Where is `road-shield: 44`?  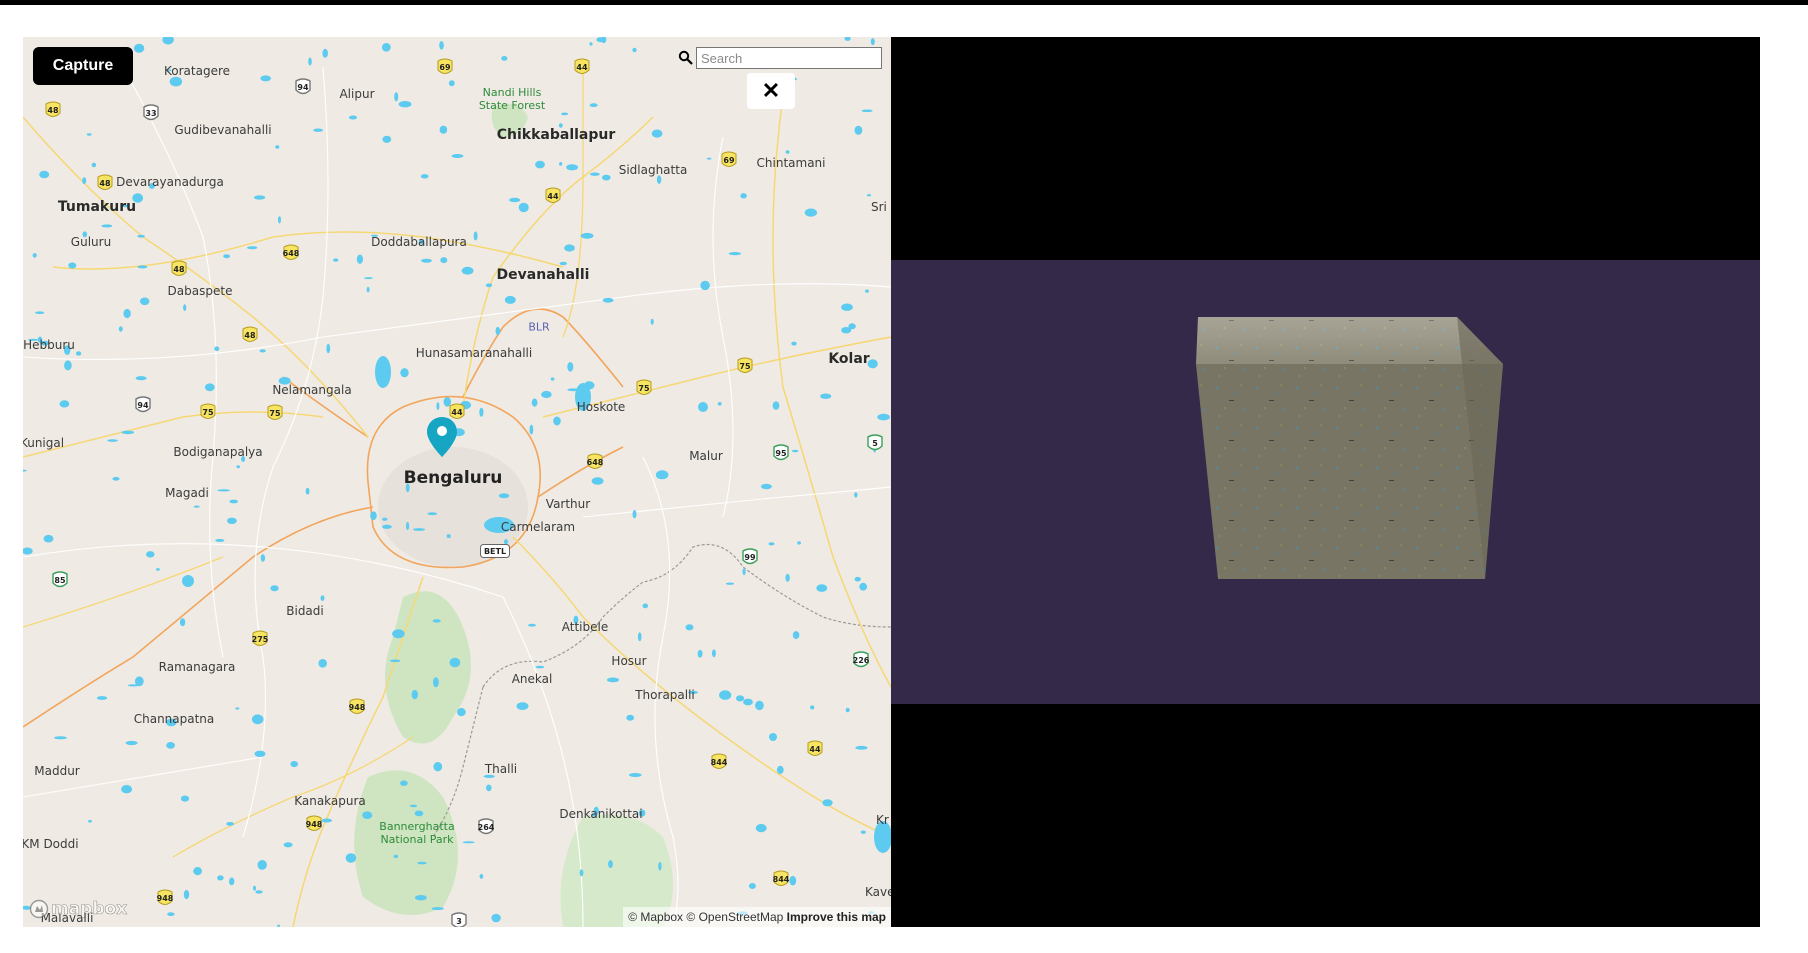
road-shield: 44 is located at coordinates (553, 196).